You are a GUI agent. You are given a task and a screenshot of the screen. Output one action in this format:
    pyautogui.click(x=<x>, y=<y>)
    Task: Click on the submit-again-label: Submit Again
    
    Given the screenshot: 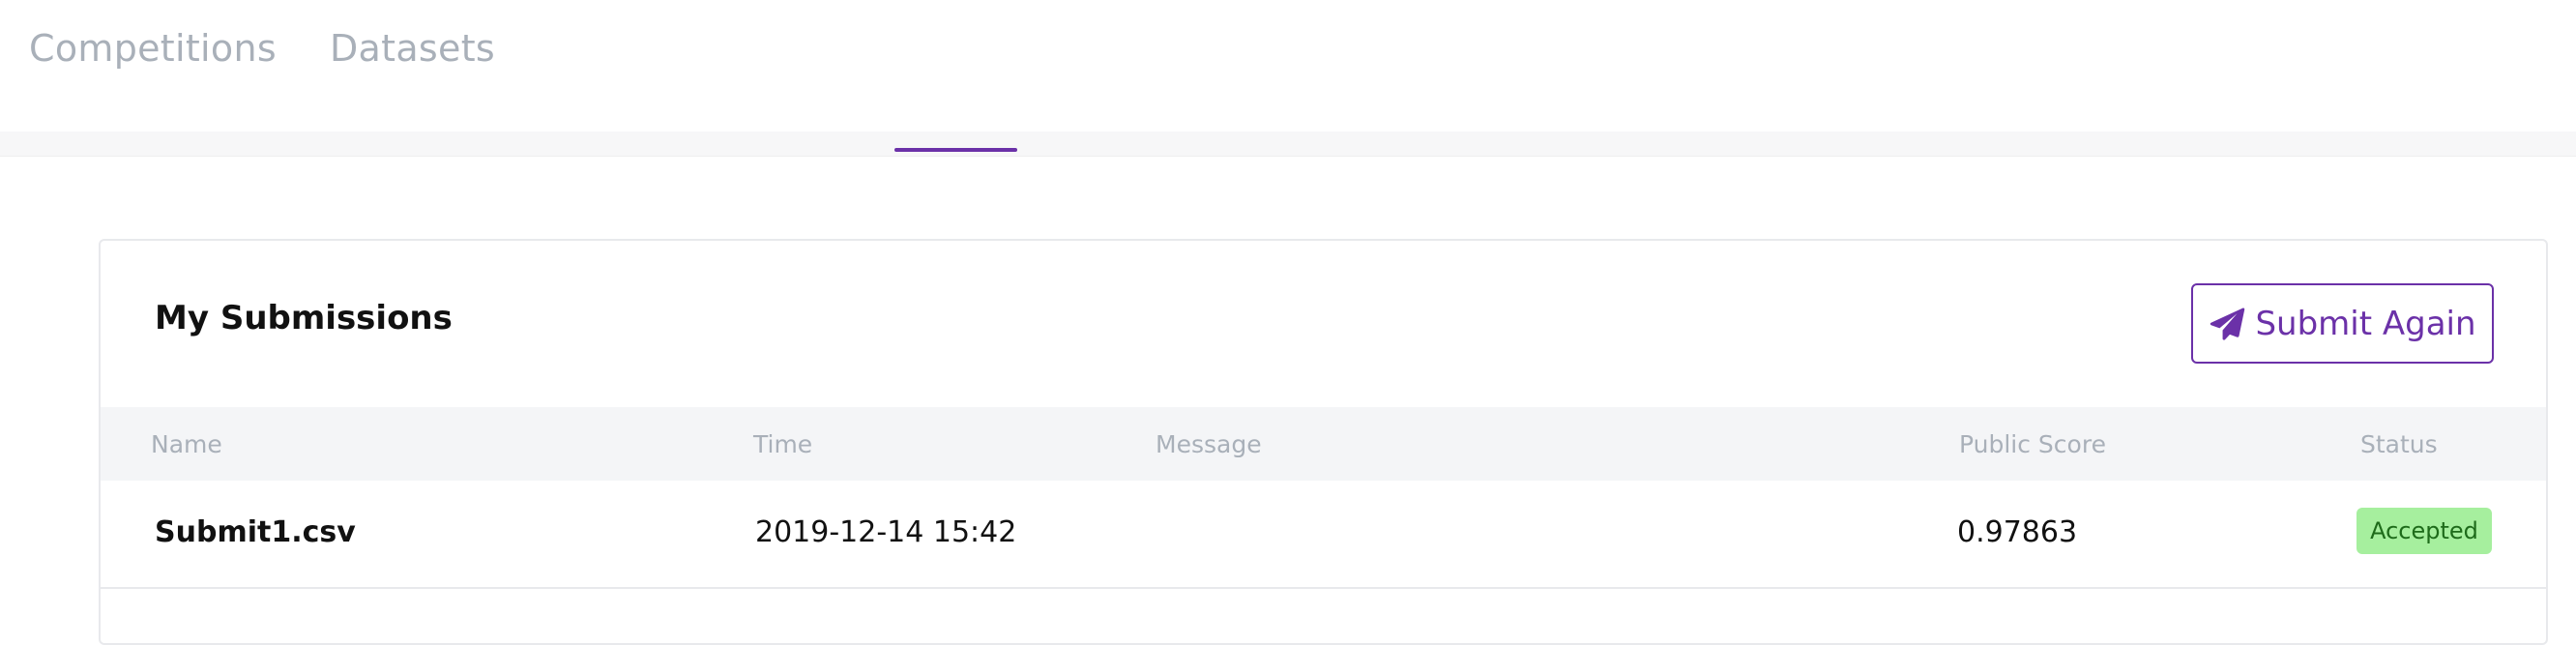 What is the action you would take?
    pyautogui.click(x=2365, y=323)
    